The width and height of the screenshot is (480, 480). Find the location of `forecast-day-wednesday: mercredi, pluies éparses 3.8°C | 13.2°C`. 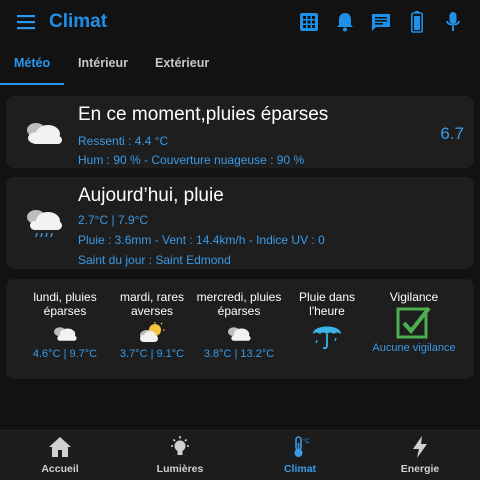

forecast-day-wednesday: mercredi, pluies éparses 3.8°C | 13.2°C is located at coordinates (239, 325).